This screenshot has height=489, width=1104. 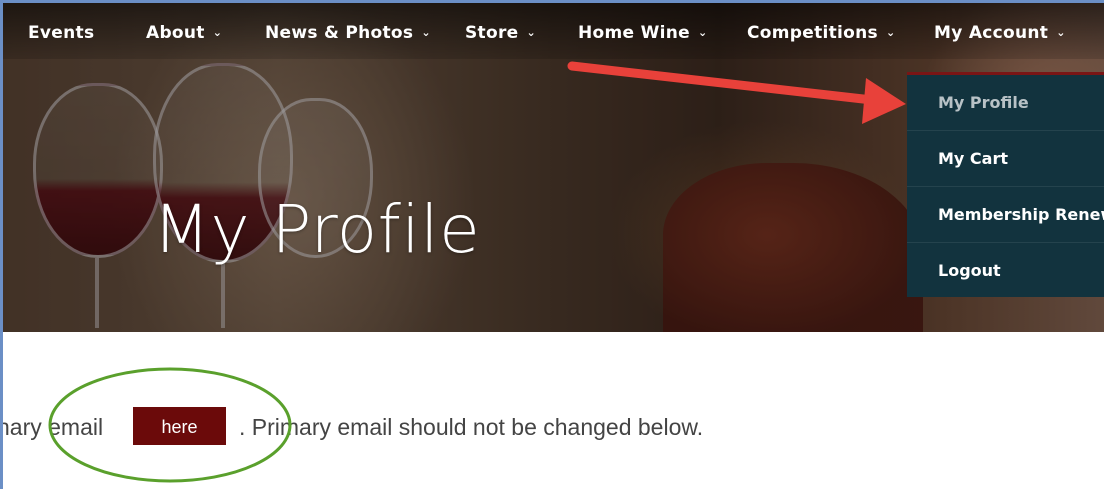 I want to click on nav-item-label: About, so click(x=175, y=33).